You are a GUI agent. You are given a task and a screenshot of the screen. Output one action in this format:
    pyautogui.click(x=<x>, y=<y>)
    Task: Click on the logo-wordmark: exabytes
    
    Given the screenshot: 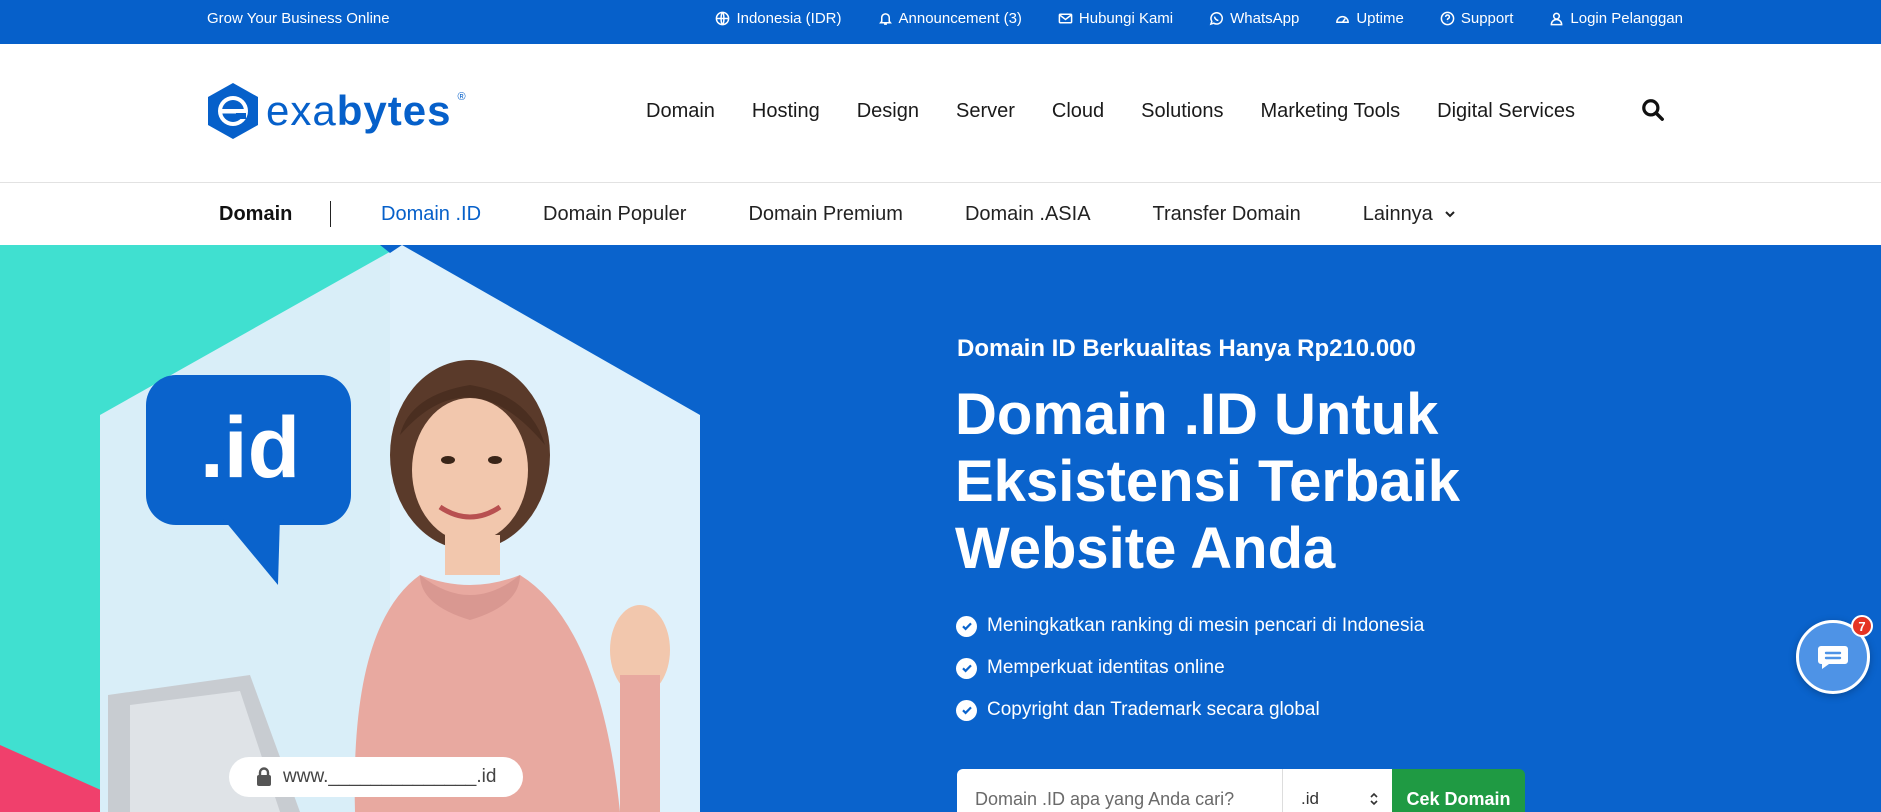 What is the action you would take?
    pyautogui.click(x=358, y=111)
    